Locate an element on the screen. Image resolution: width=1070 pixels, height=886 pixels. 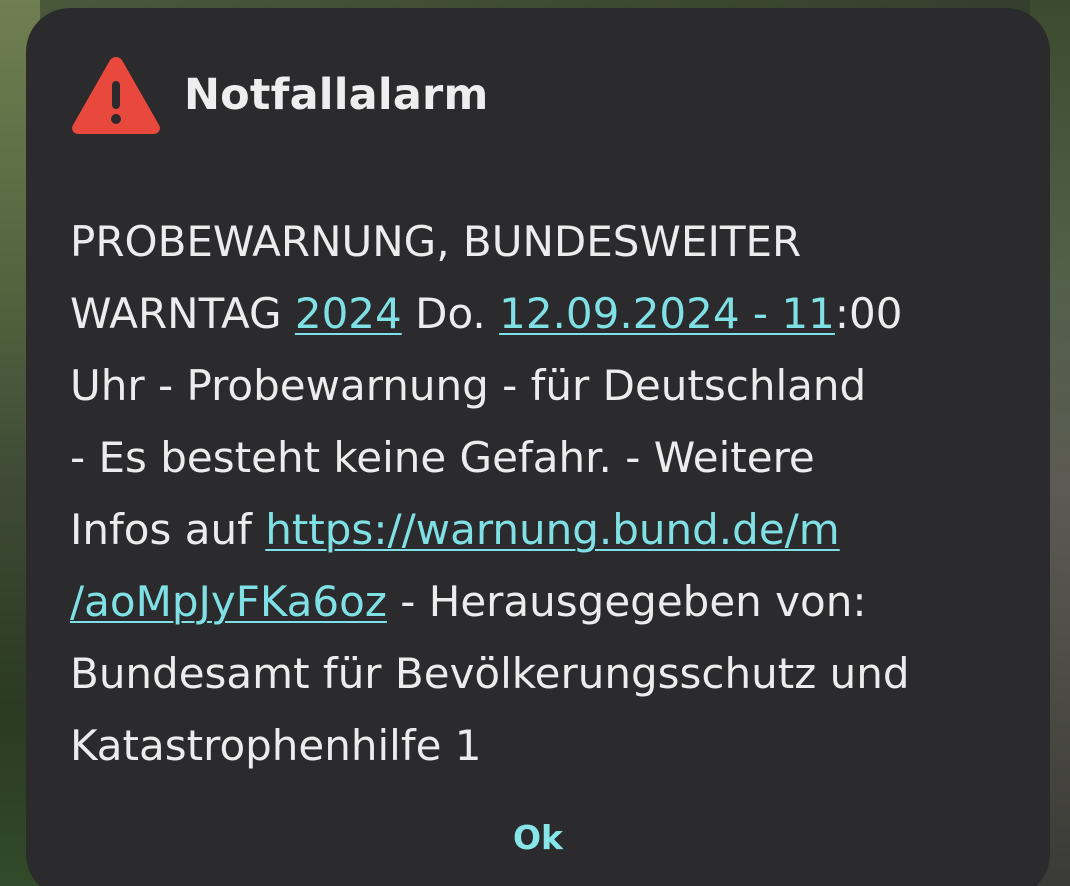
message-line-1: PROBEWARNUNG, BUNDESWEITER is located at coordinates (436, 241).